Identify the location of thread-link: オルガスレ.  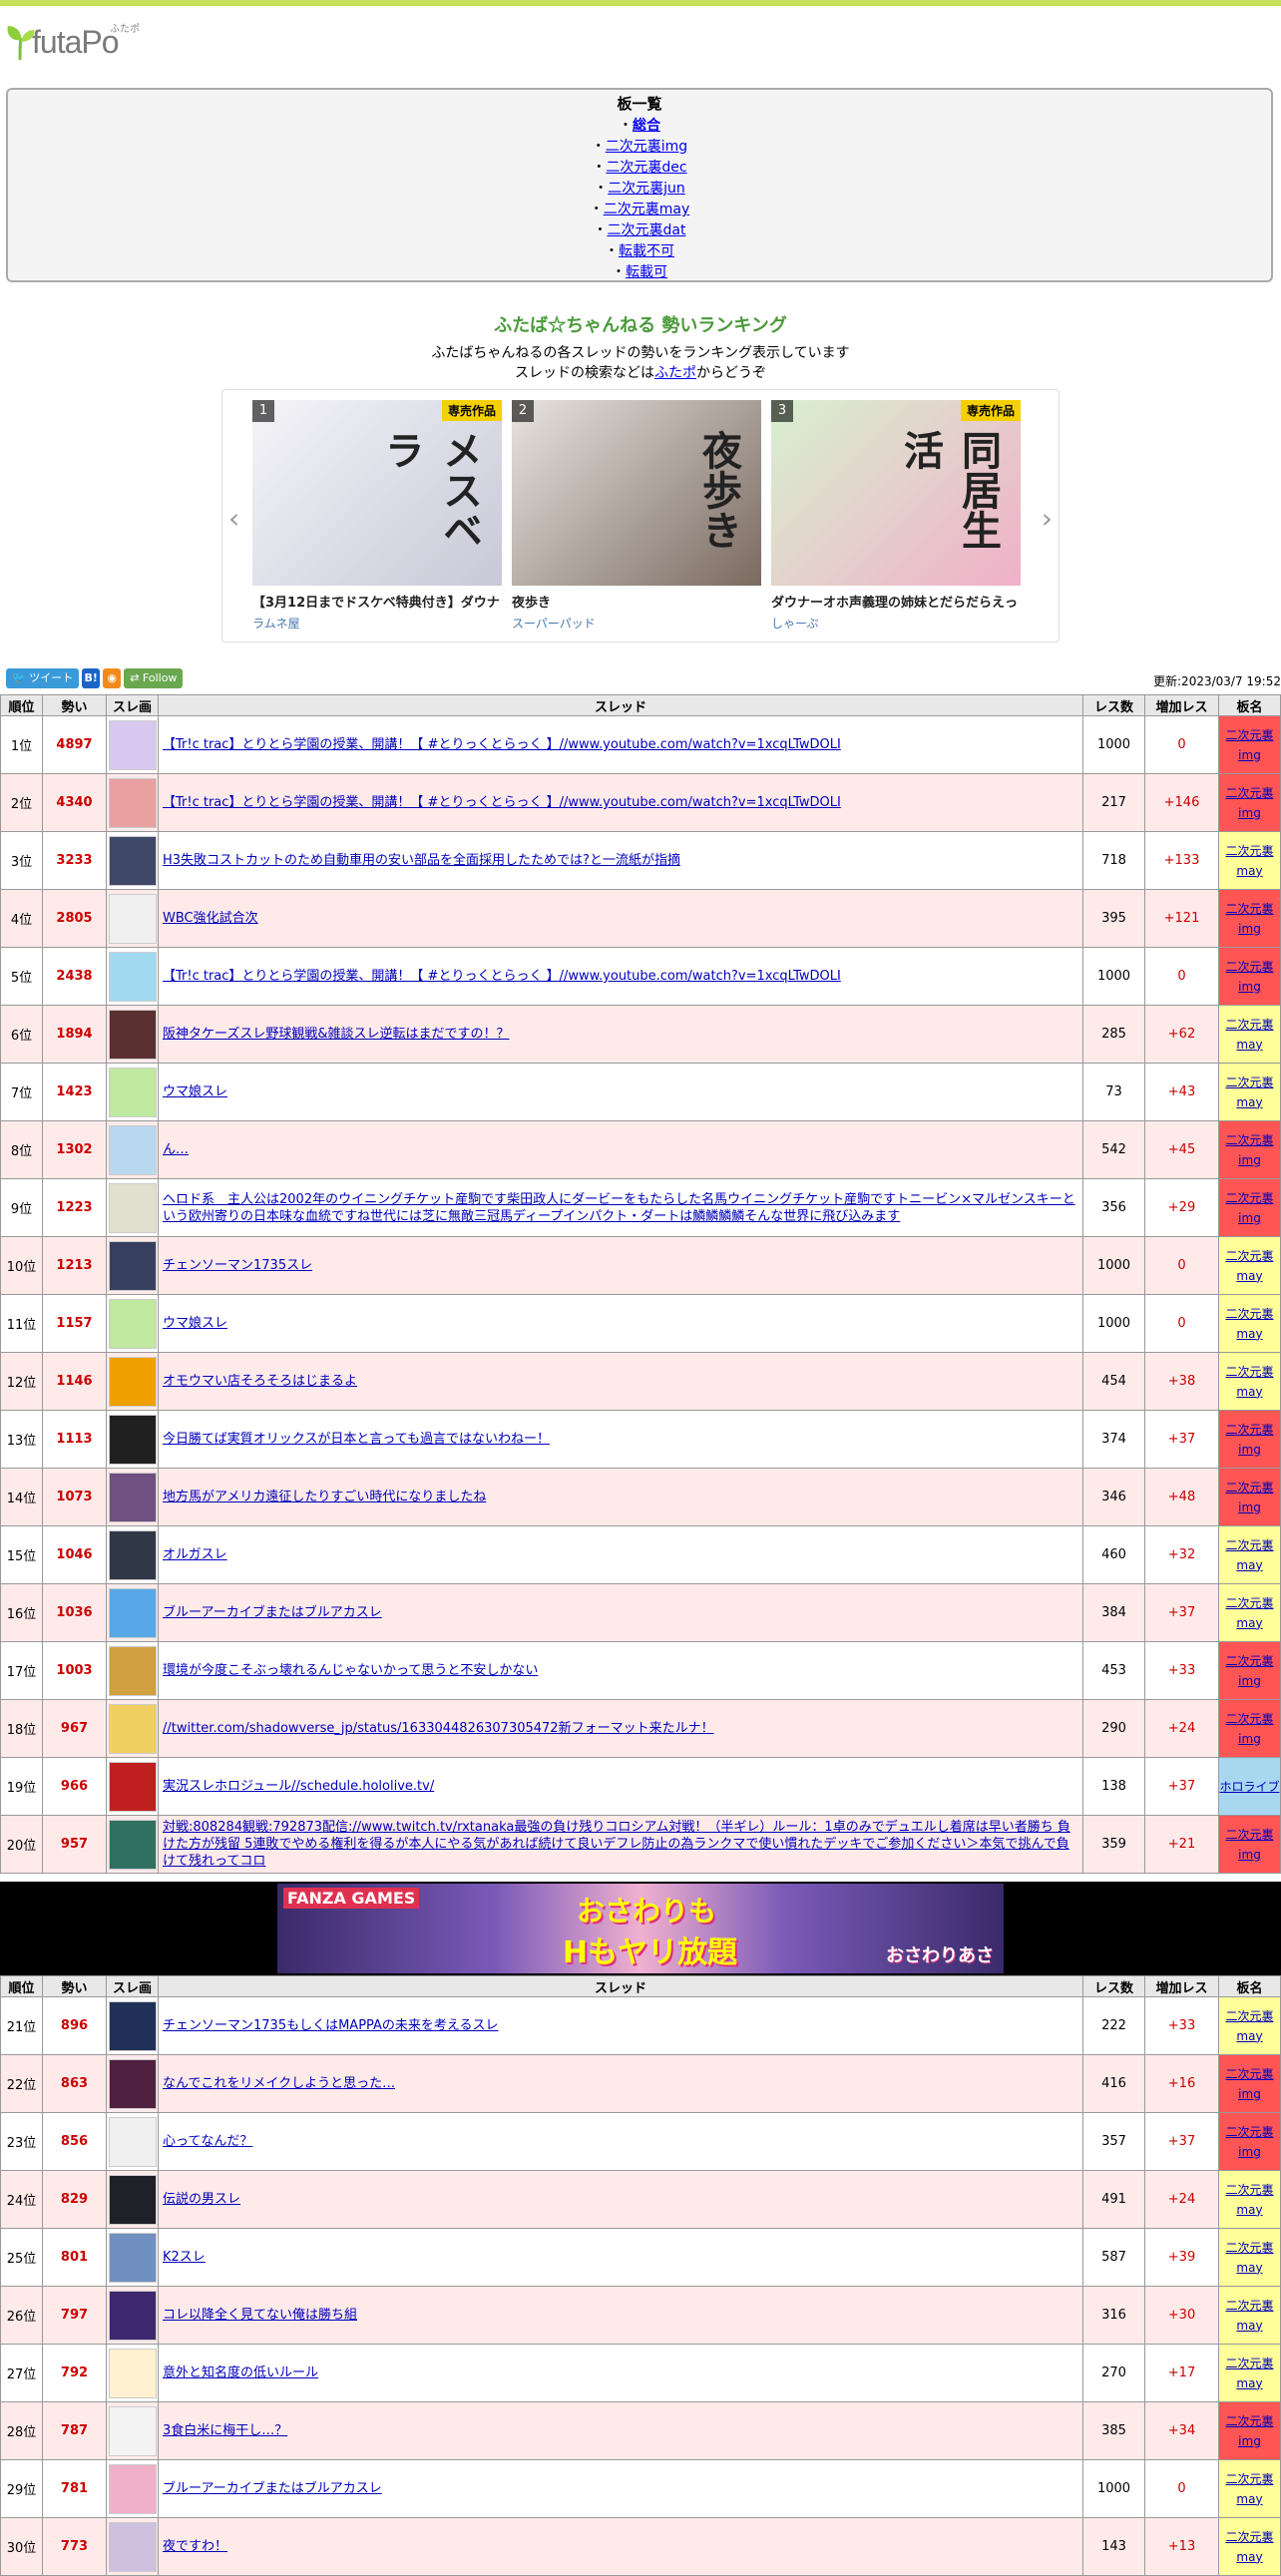
(195, 1554).